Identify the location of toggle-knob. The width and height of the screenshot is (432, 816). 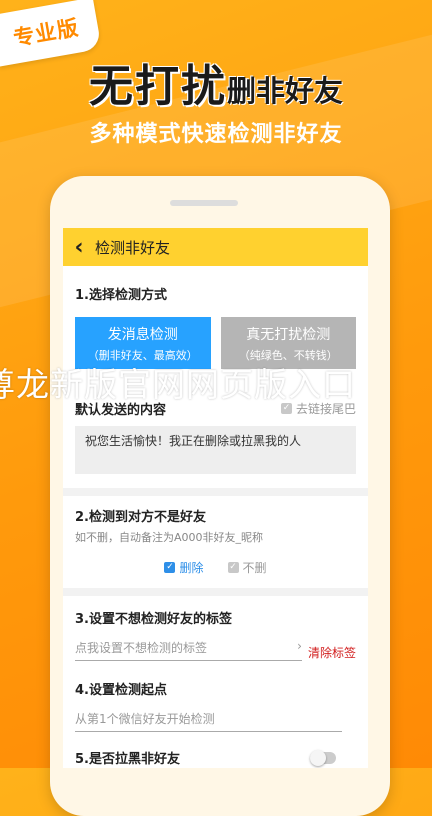
(318, 757).